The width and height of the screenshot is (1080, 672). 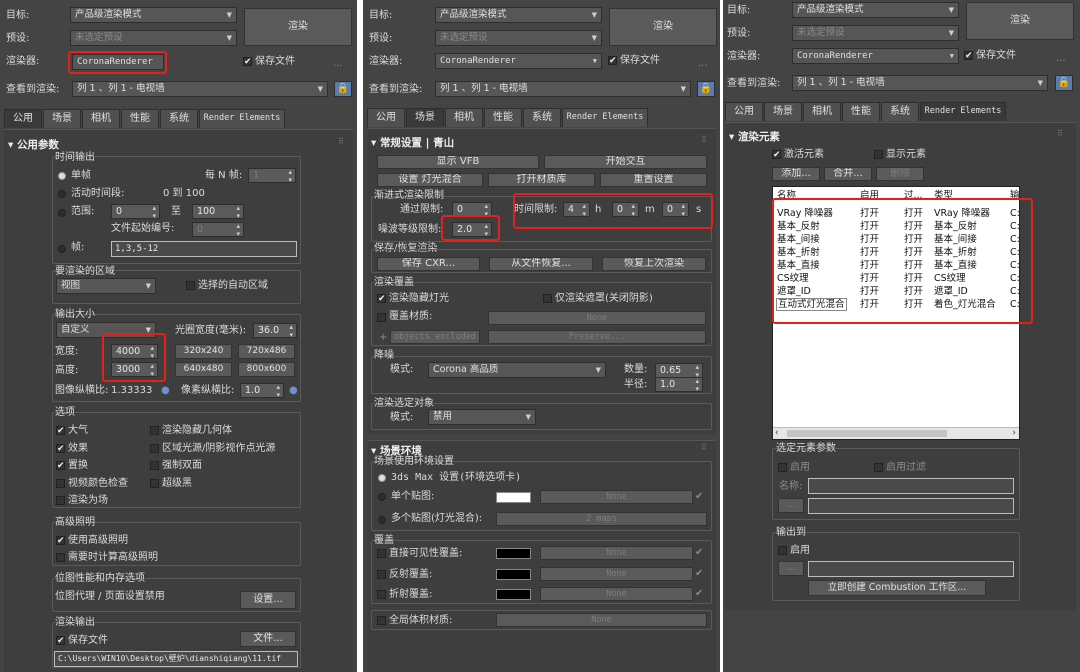 What do you see at coordinates (381, 553) in the screenshot?
I see `direct-override-checkbox` at bounding box center [381, 553].